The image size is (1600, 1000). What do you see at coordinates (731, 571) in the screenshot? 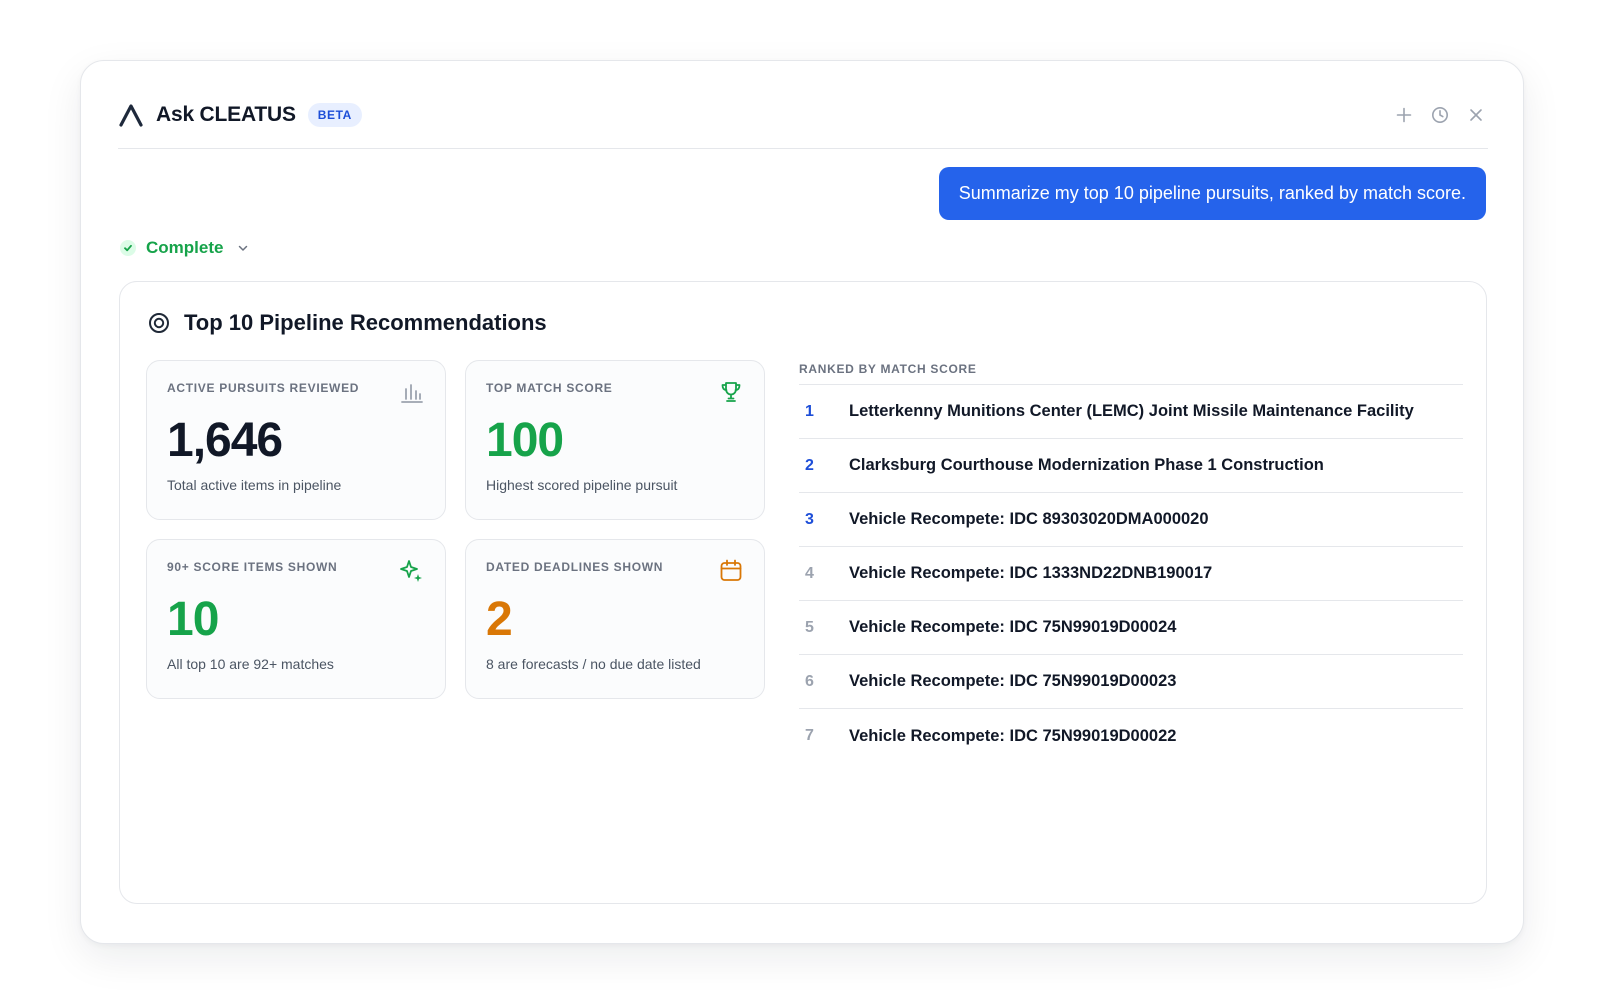
I see `calendar-icon` at bounding box center [731, 571].